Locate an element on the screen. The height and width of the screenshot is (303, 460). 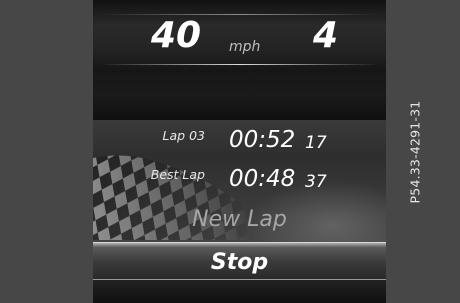
gear-indicator: 4 is located at coordinates (326, 35).